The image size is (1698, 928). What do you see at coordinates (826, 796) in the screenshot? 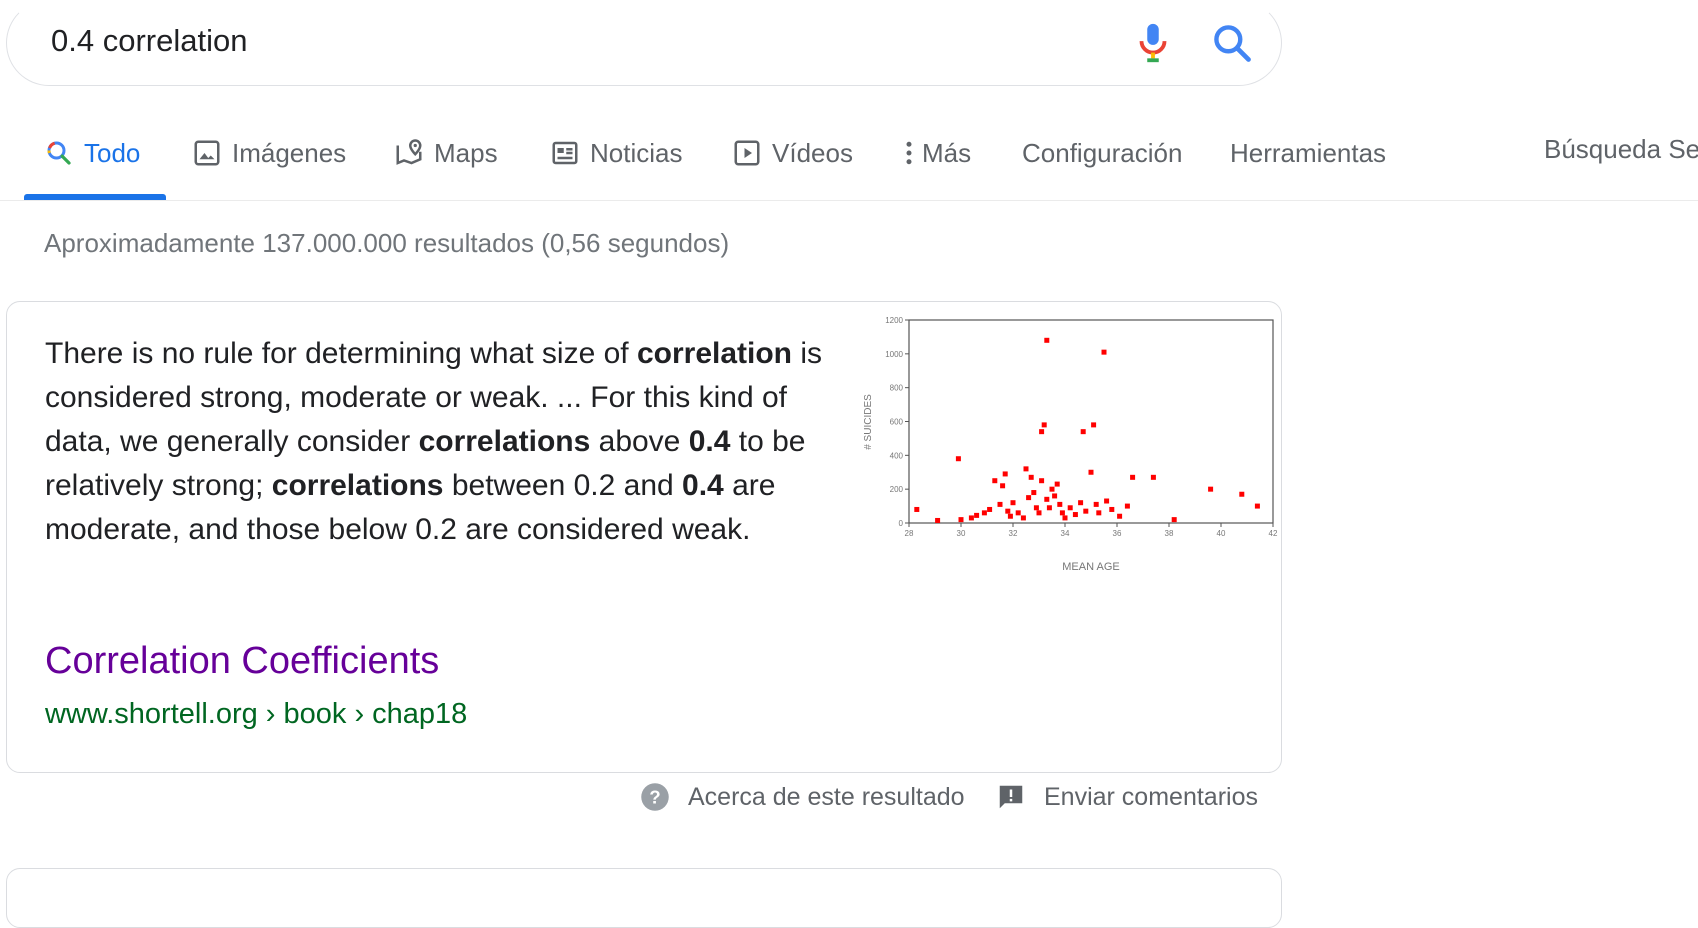
I see `about-result-label: Acerca de este resultado` at bounding box center [826, 796].